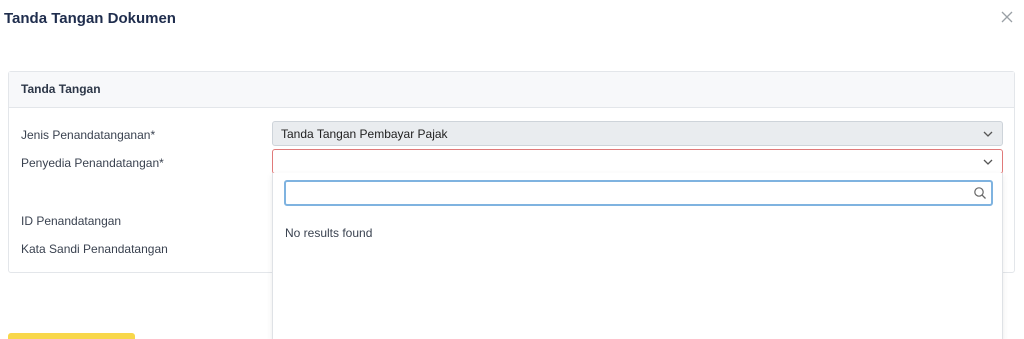 This screenshot has width=1024, height=339. What do you see at coordinates (71, 221) in the screenshot?
I see `signer-id-label: ID Penandatangan` at bounding box center [71, 221].